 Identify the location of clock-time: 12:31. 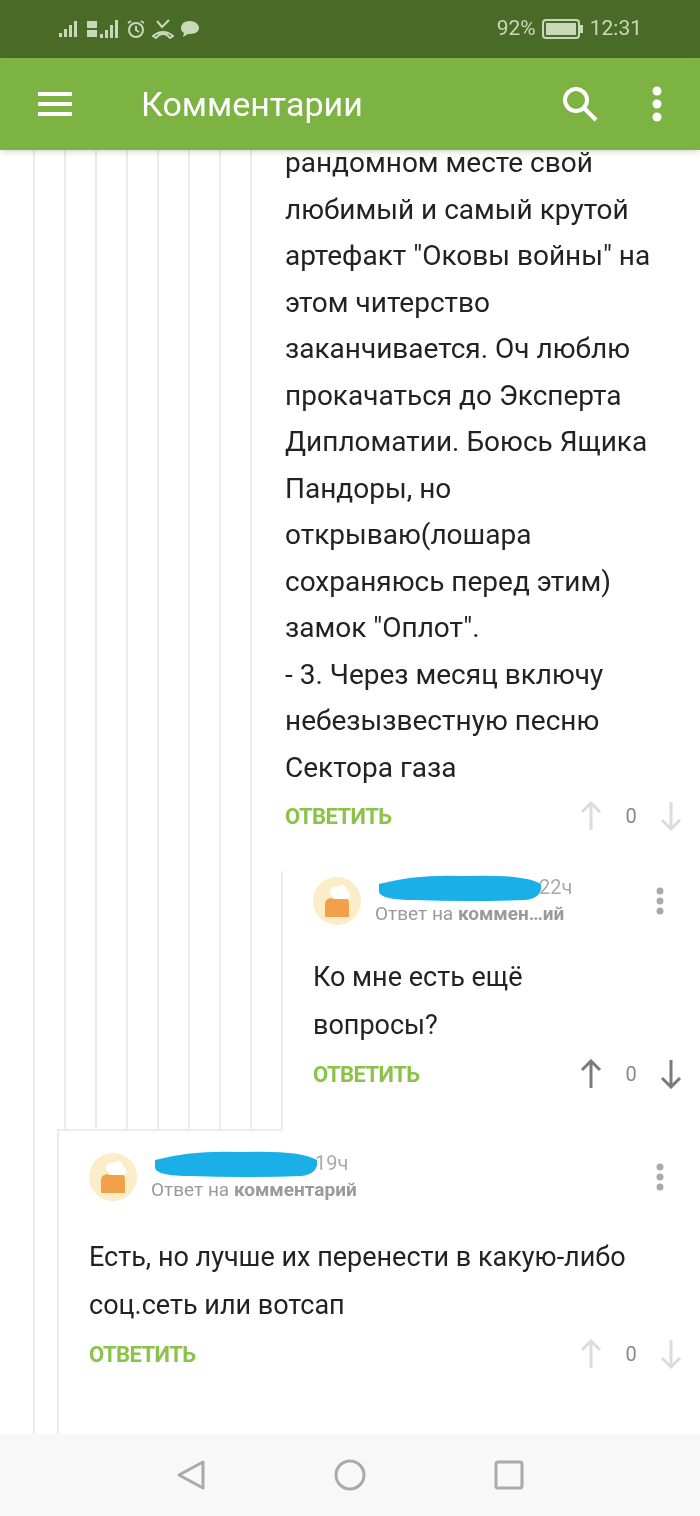
(615, 29).